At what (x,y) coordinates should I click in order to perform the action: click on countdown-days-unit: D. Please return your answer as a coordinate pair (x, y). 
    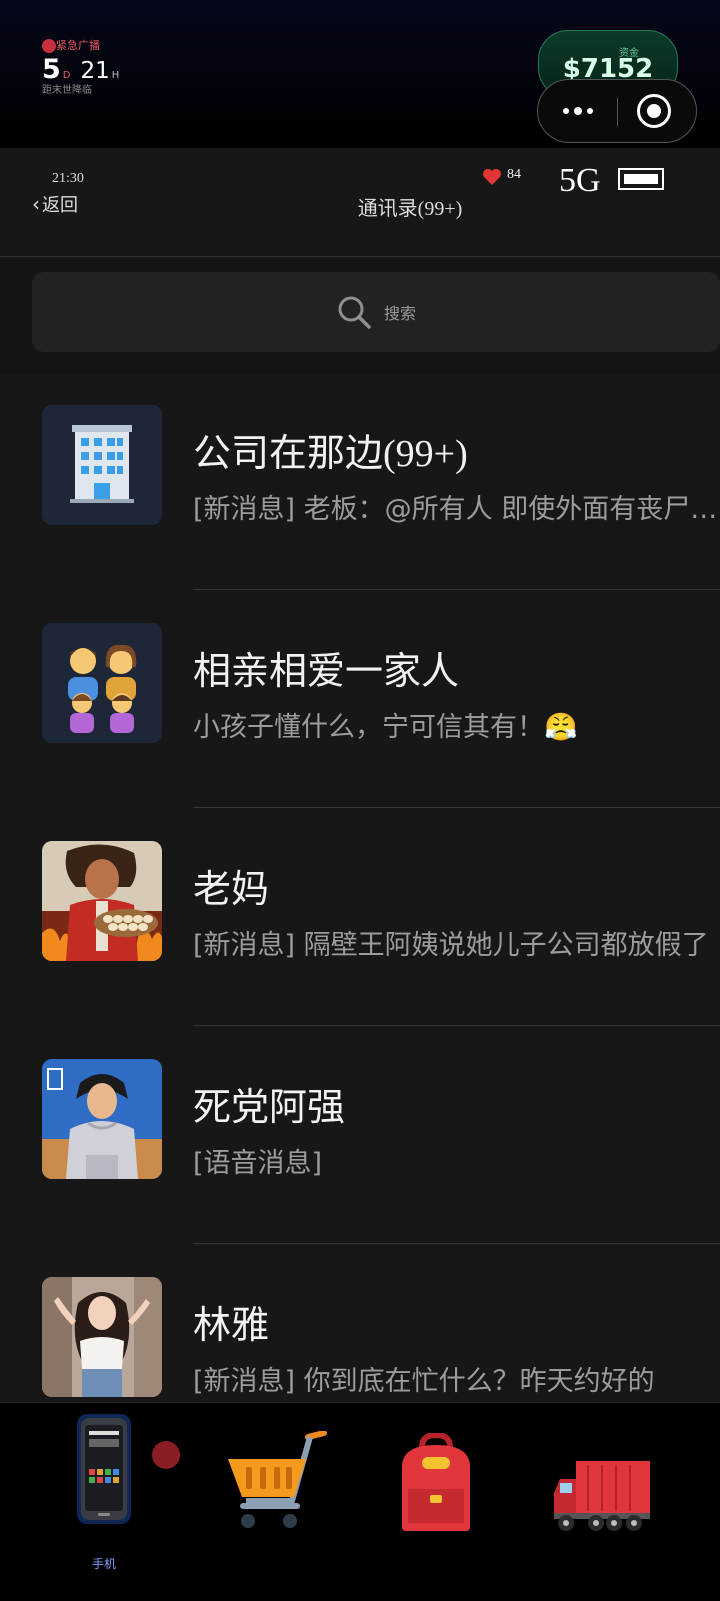
    Looking at the image, I should click on (66, 75).